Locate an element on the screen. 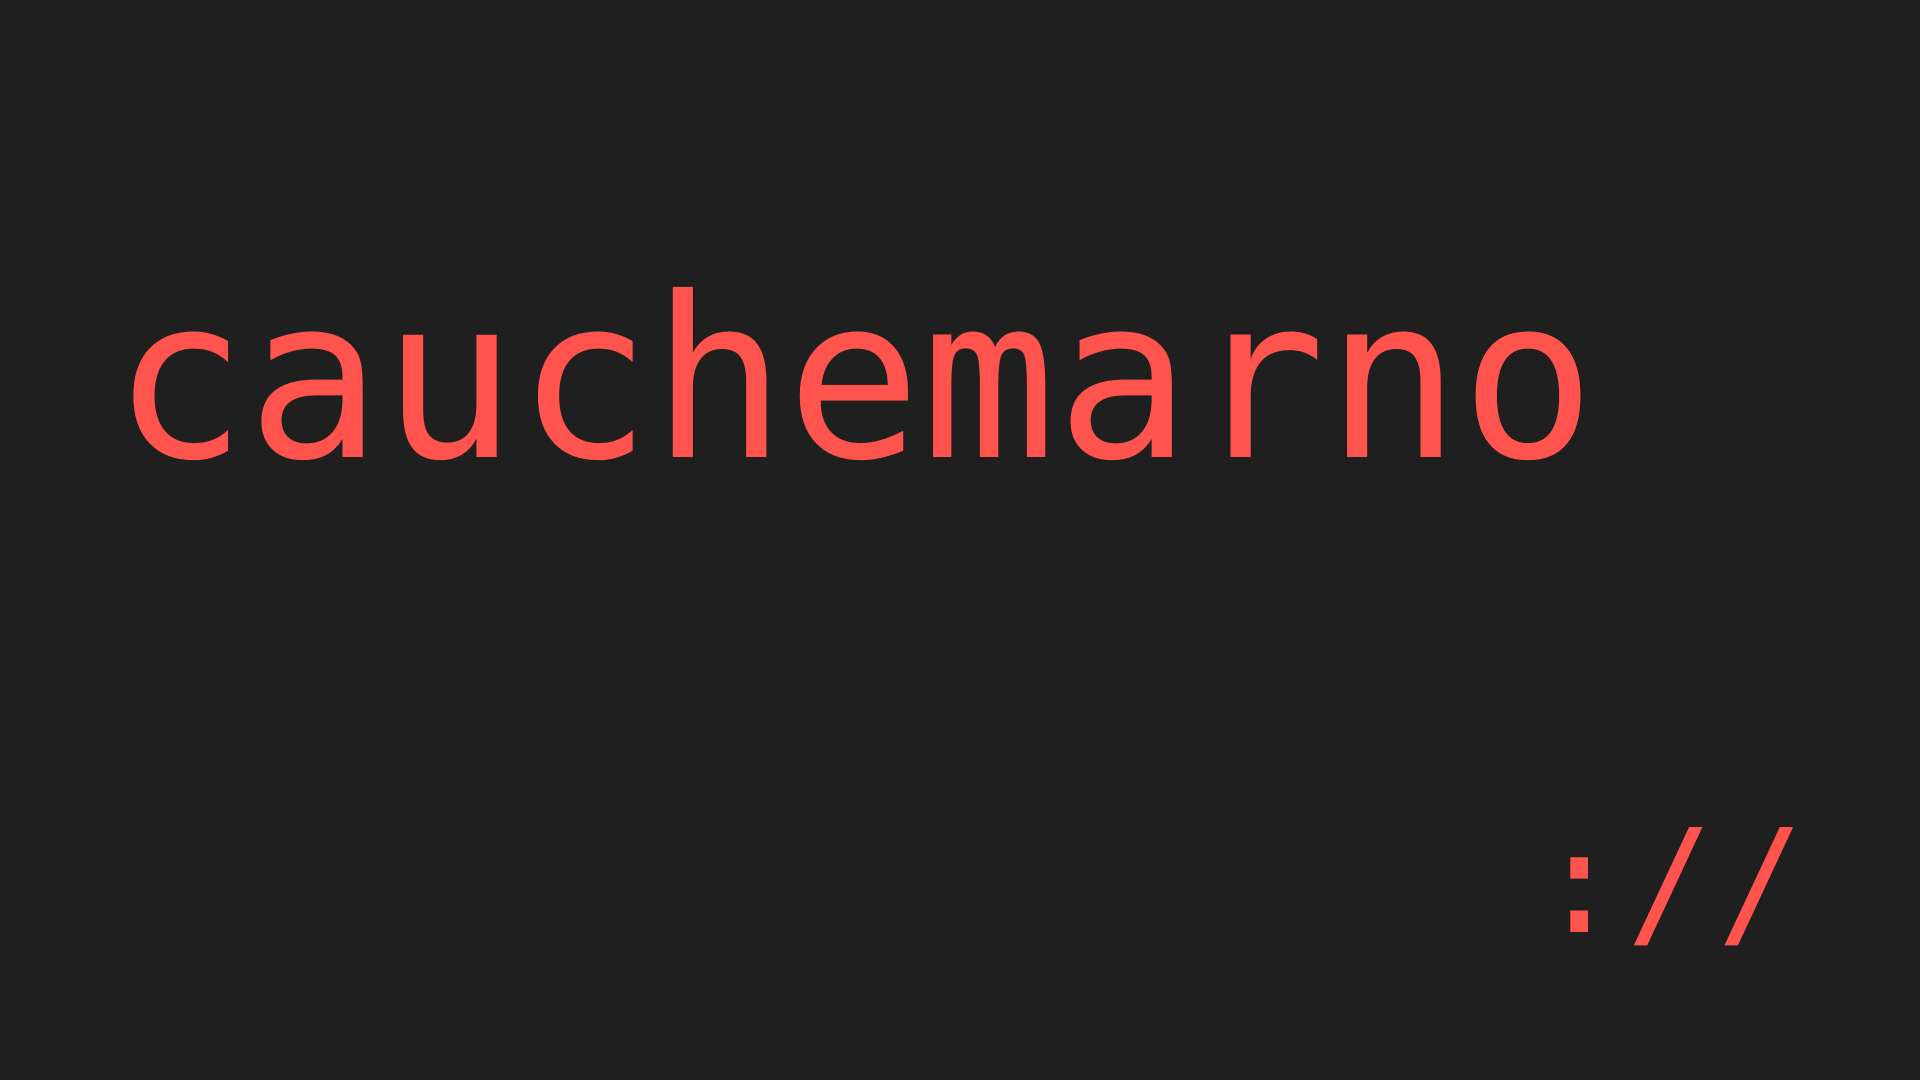 The width and height of the screenshot is (1920, 1080). protocol-suffix: :// is located at coordinates (1671, 882).